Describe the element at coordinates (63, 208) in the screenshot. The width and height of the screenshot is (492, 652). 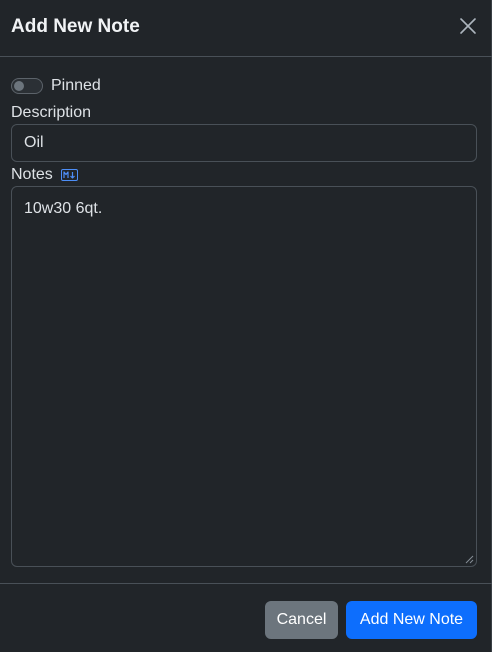
I see `notes-text: 10w30 6qt.` at that location.